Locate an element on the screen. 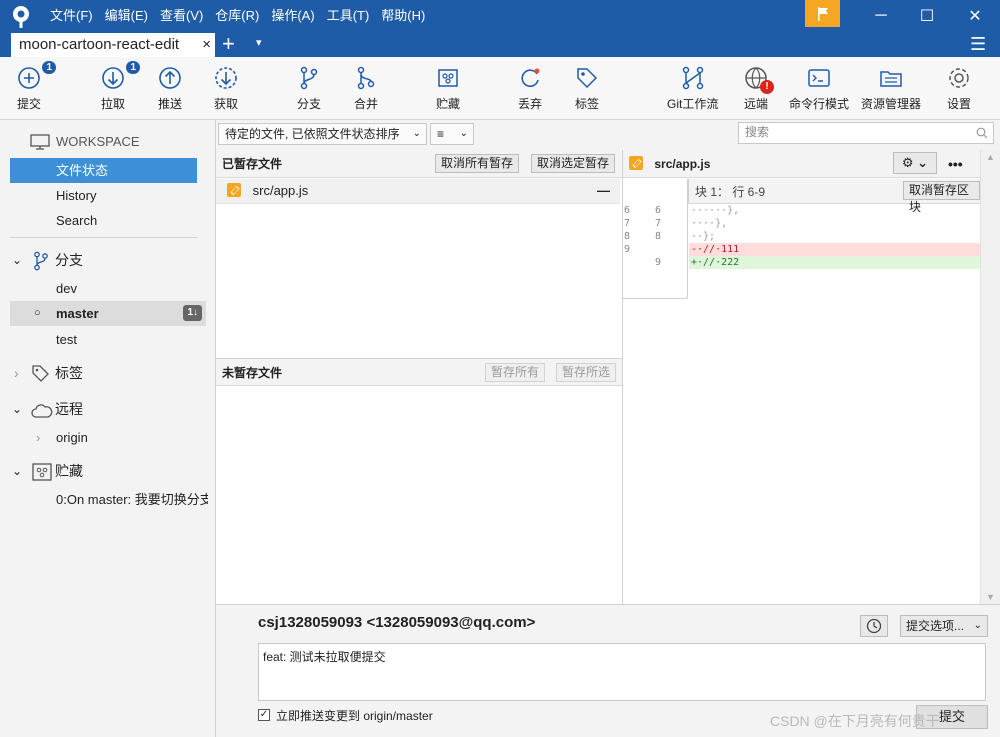  watermark-text: CSDN @在下月亮有何贵干 is located at coordinates (855, 721).